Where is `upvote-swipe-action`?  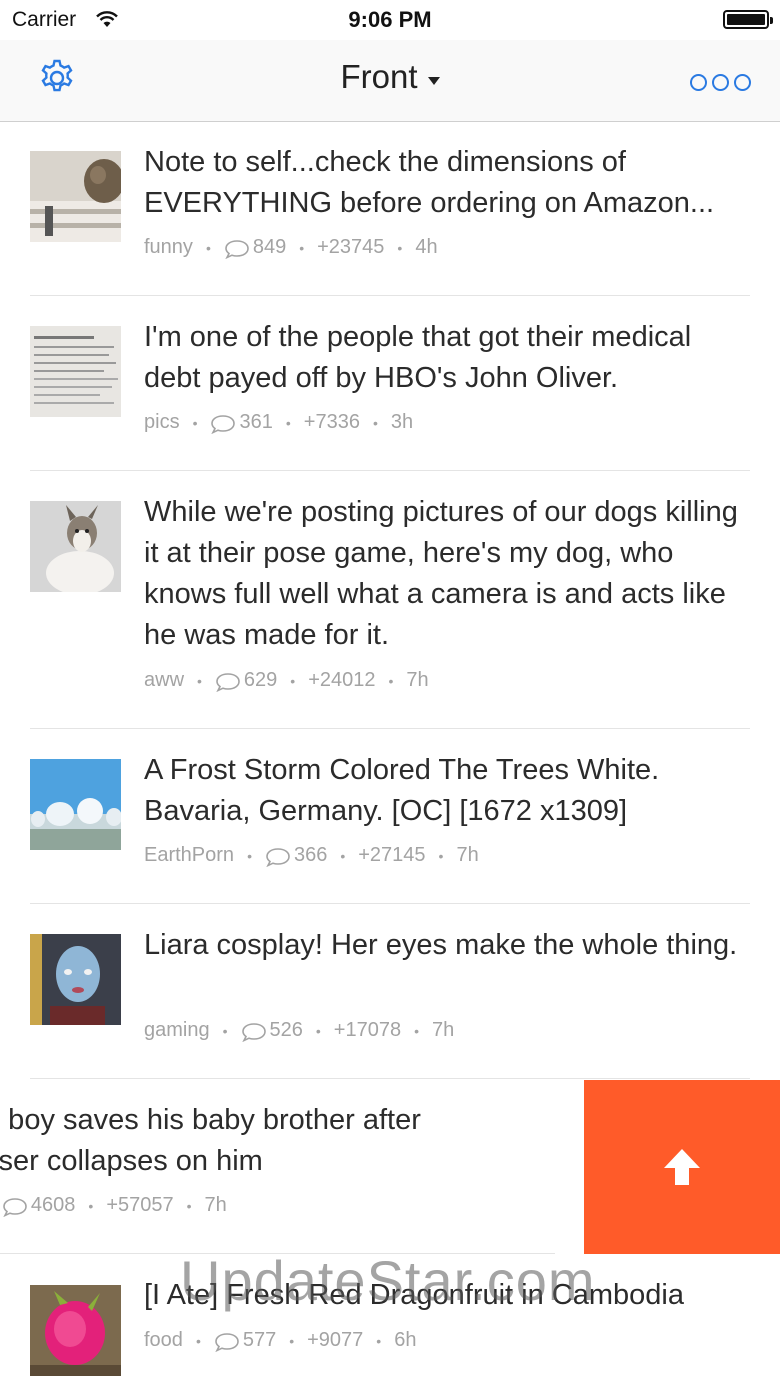 upvote-swipe-action is located at coordinates (682, 1167).